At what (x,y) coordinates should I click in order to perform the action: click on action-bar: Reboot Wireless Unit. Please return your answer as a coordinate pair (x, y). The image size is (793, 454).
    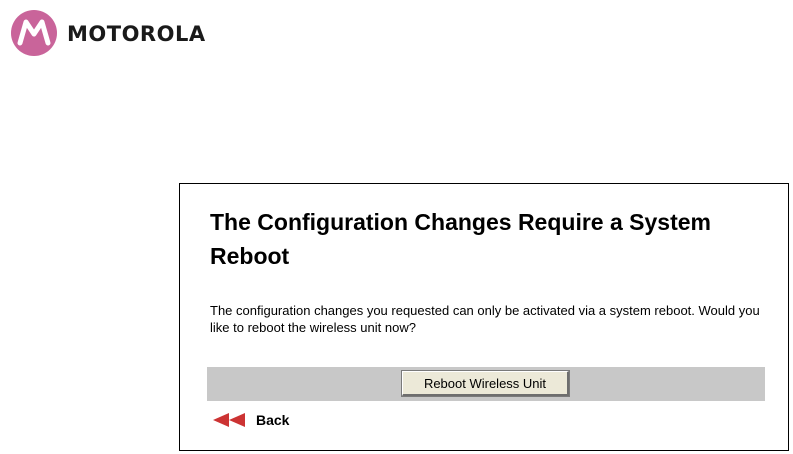
    Looking at the image, I should click on (486, 384).